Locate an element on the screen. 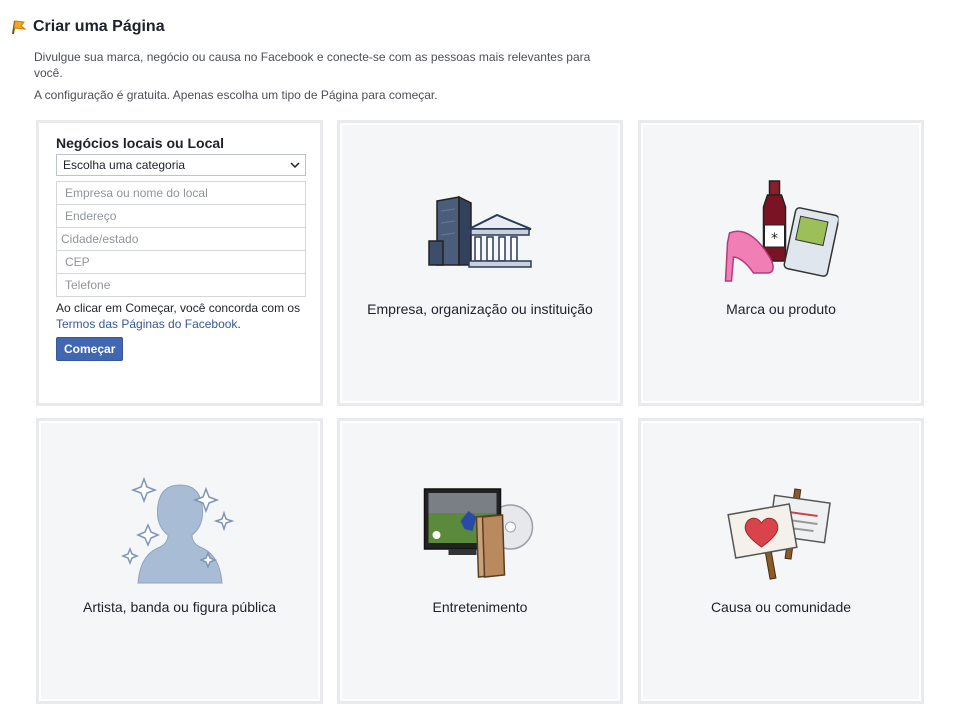 This screenshot has width=967, height=726. flag-icon is located at coordinates (19, 27).